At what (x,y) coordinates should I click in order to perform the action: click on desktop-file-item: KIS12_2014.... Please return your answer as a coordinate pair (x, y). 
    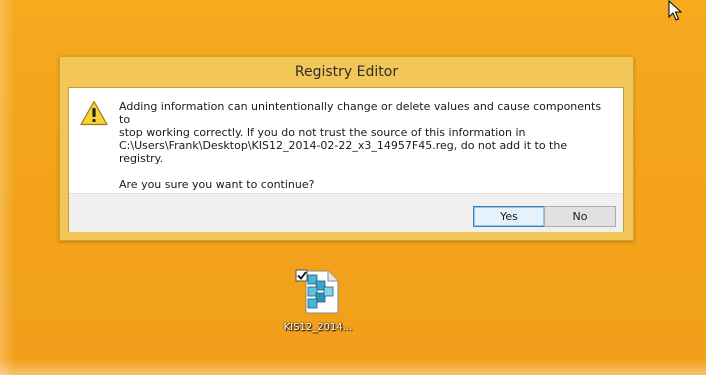
    Looking at the image, I should click on (318, 304).